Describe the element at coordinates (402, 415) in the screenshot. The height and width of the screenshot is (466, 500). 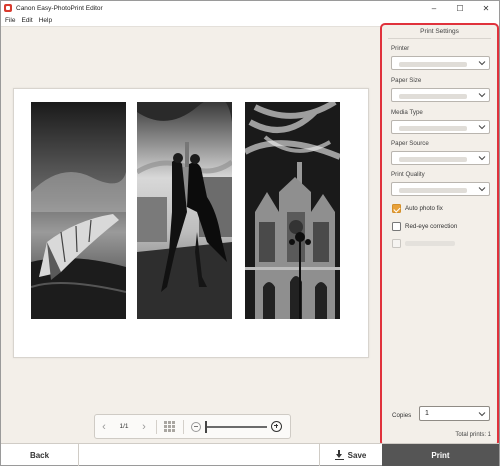
I see `copies-label: Copies` at that location.